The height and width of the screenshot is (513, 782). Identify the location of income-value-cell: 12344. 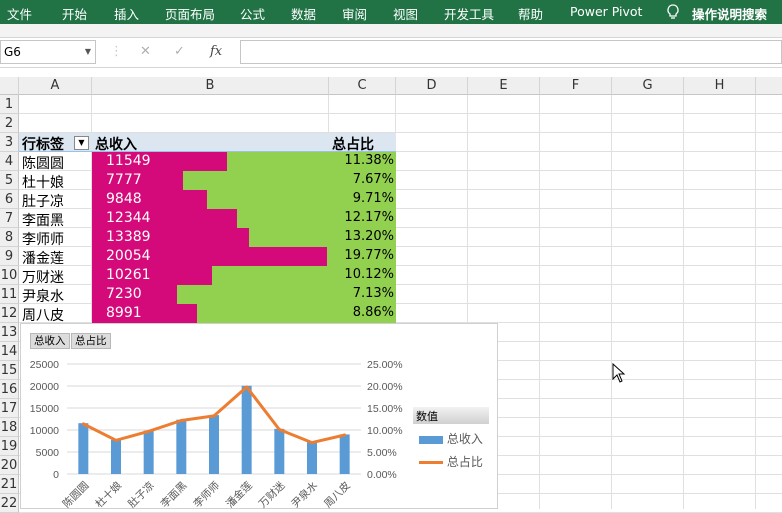
(128, 218).